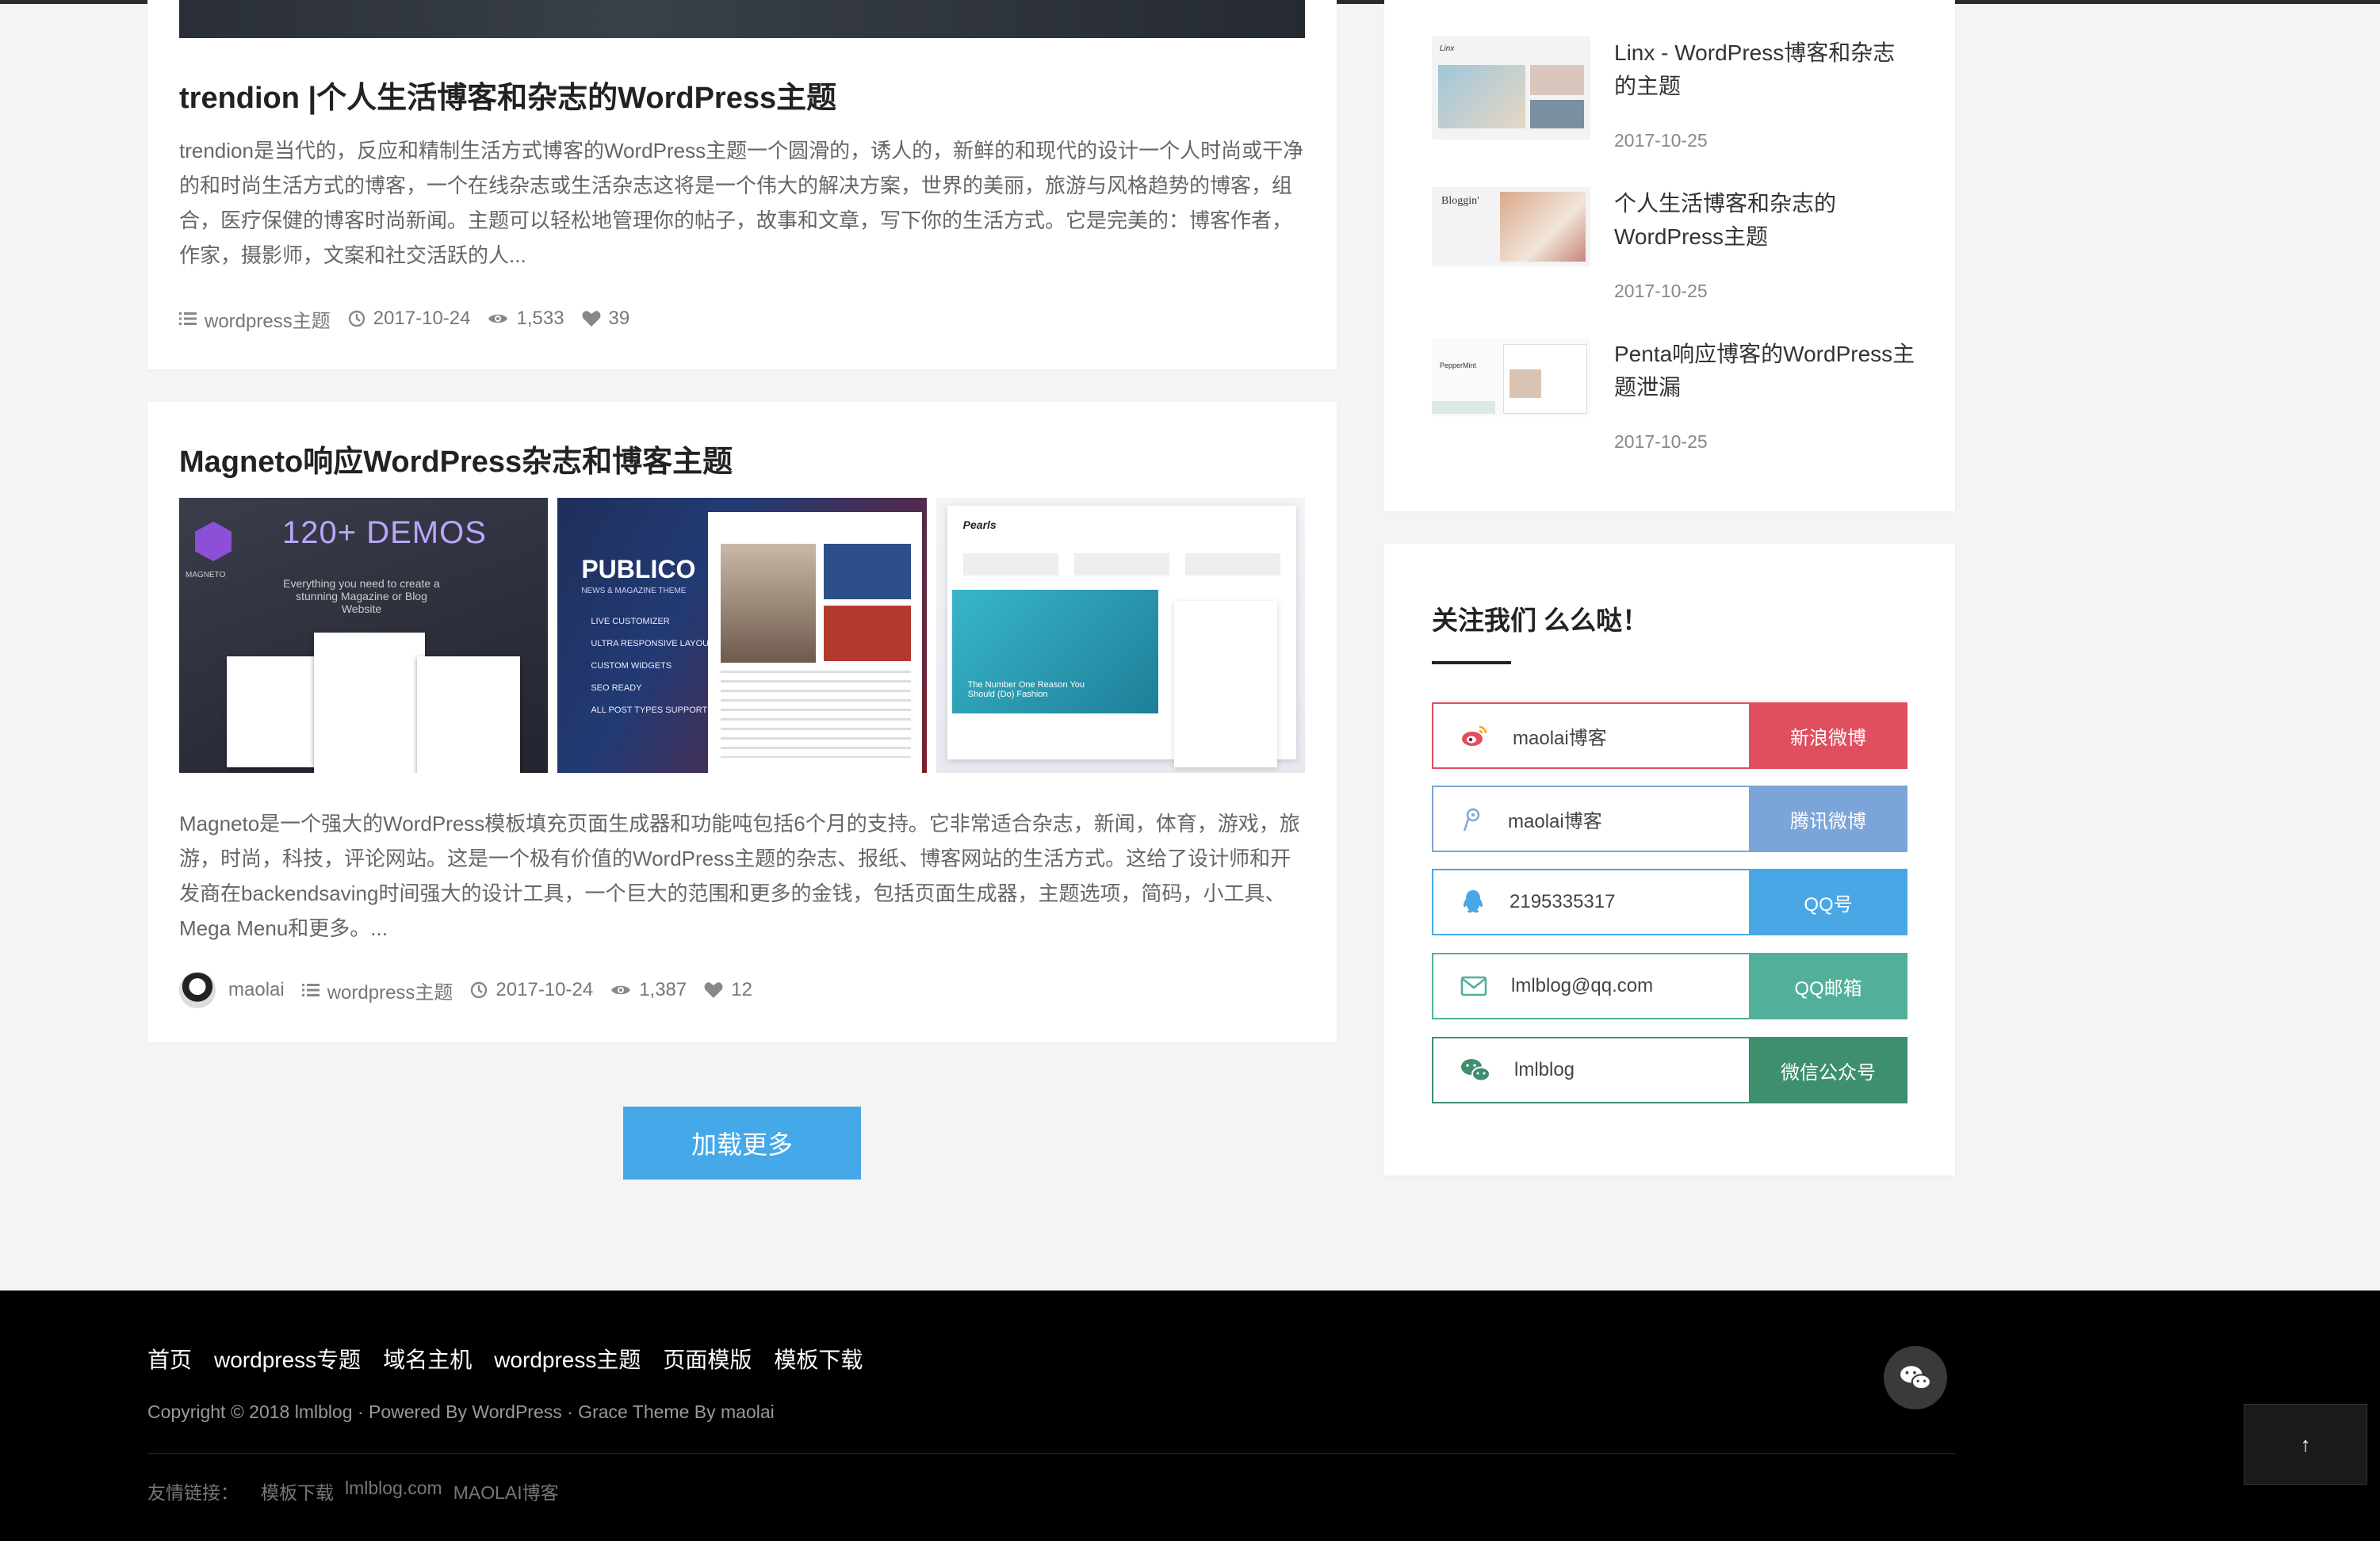 This screenshot has height=1541, width=2380. What do you see at coordinates (206, 575) in the screenshot?
I see `magneto-logo-text: MAGNETO` at bounding box center [206, 575].